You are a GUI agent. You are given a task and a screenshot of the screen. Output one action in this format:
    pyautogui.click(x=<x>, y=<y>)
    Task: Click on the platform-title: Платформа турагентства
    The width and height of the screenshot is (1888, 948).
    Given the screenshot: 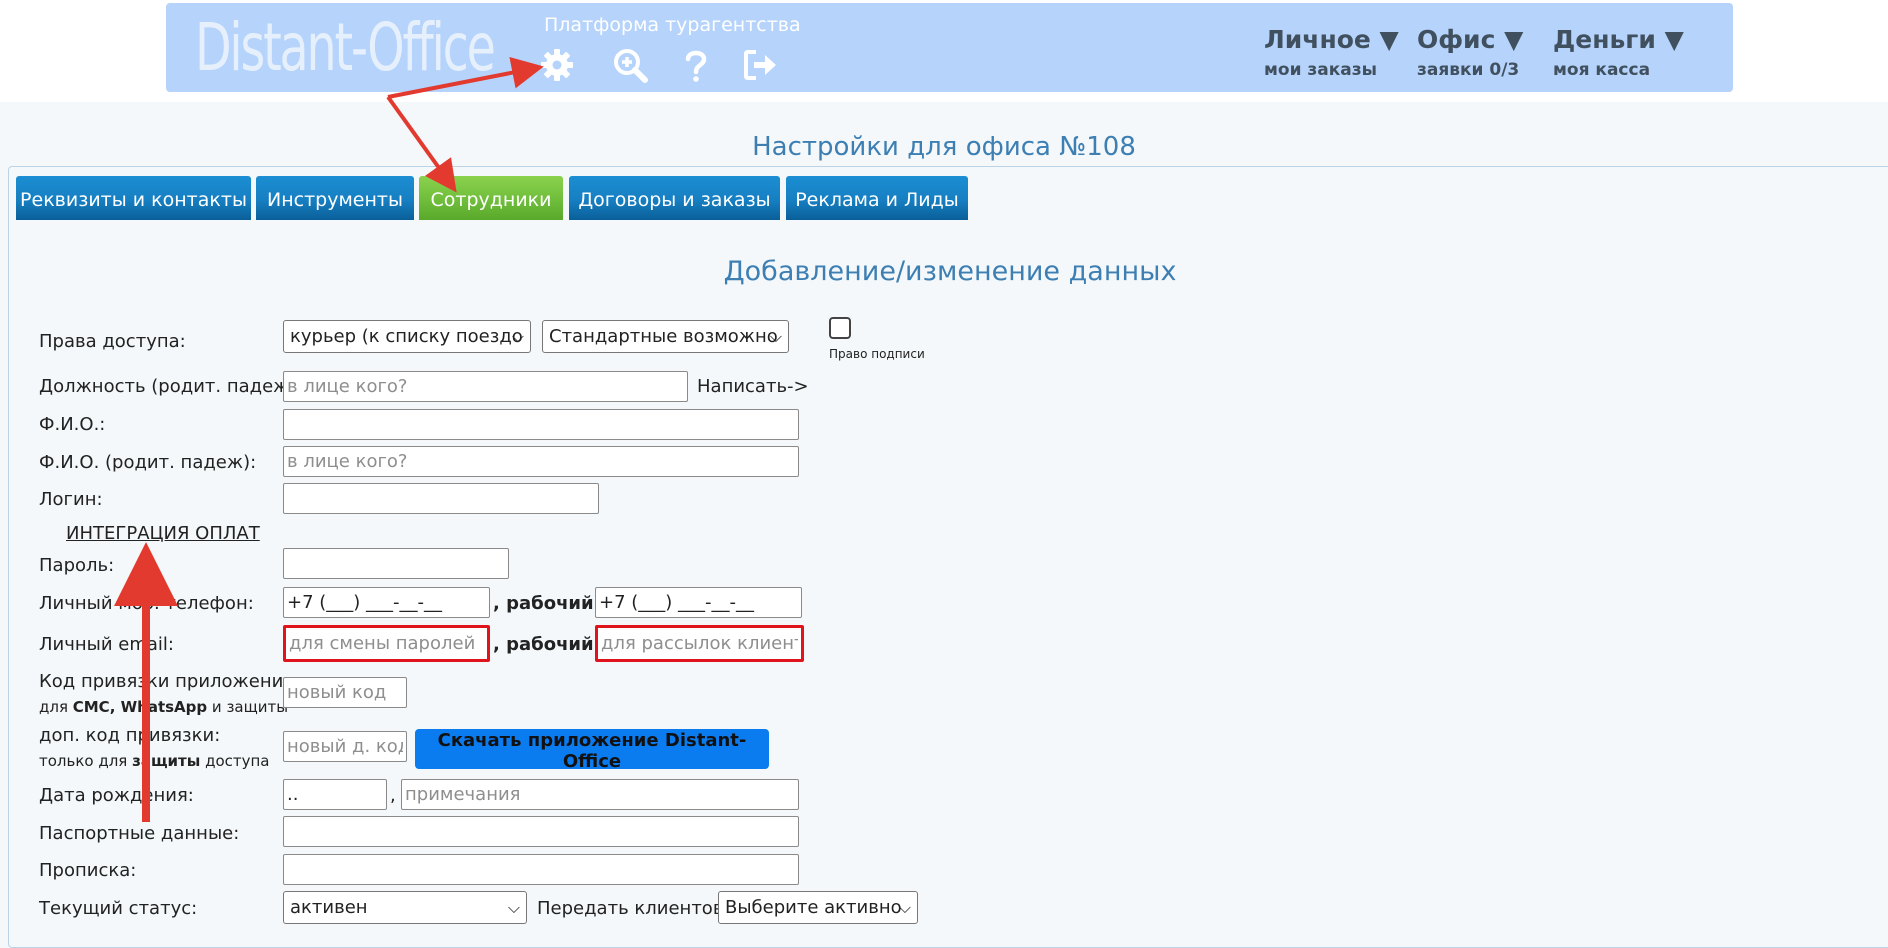 What is the action you would take?
    pyautogui.click(x=672, y=25)
    